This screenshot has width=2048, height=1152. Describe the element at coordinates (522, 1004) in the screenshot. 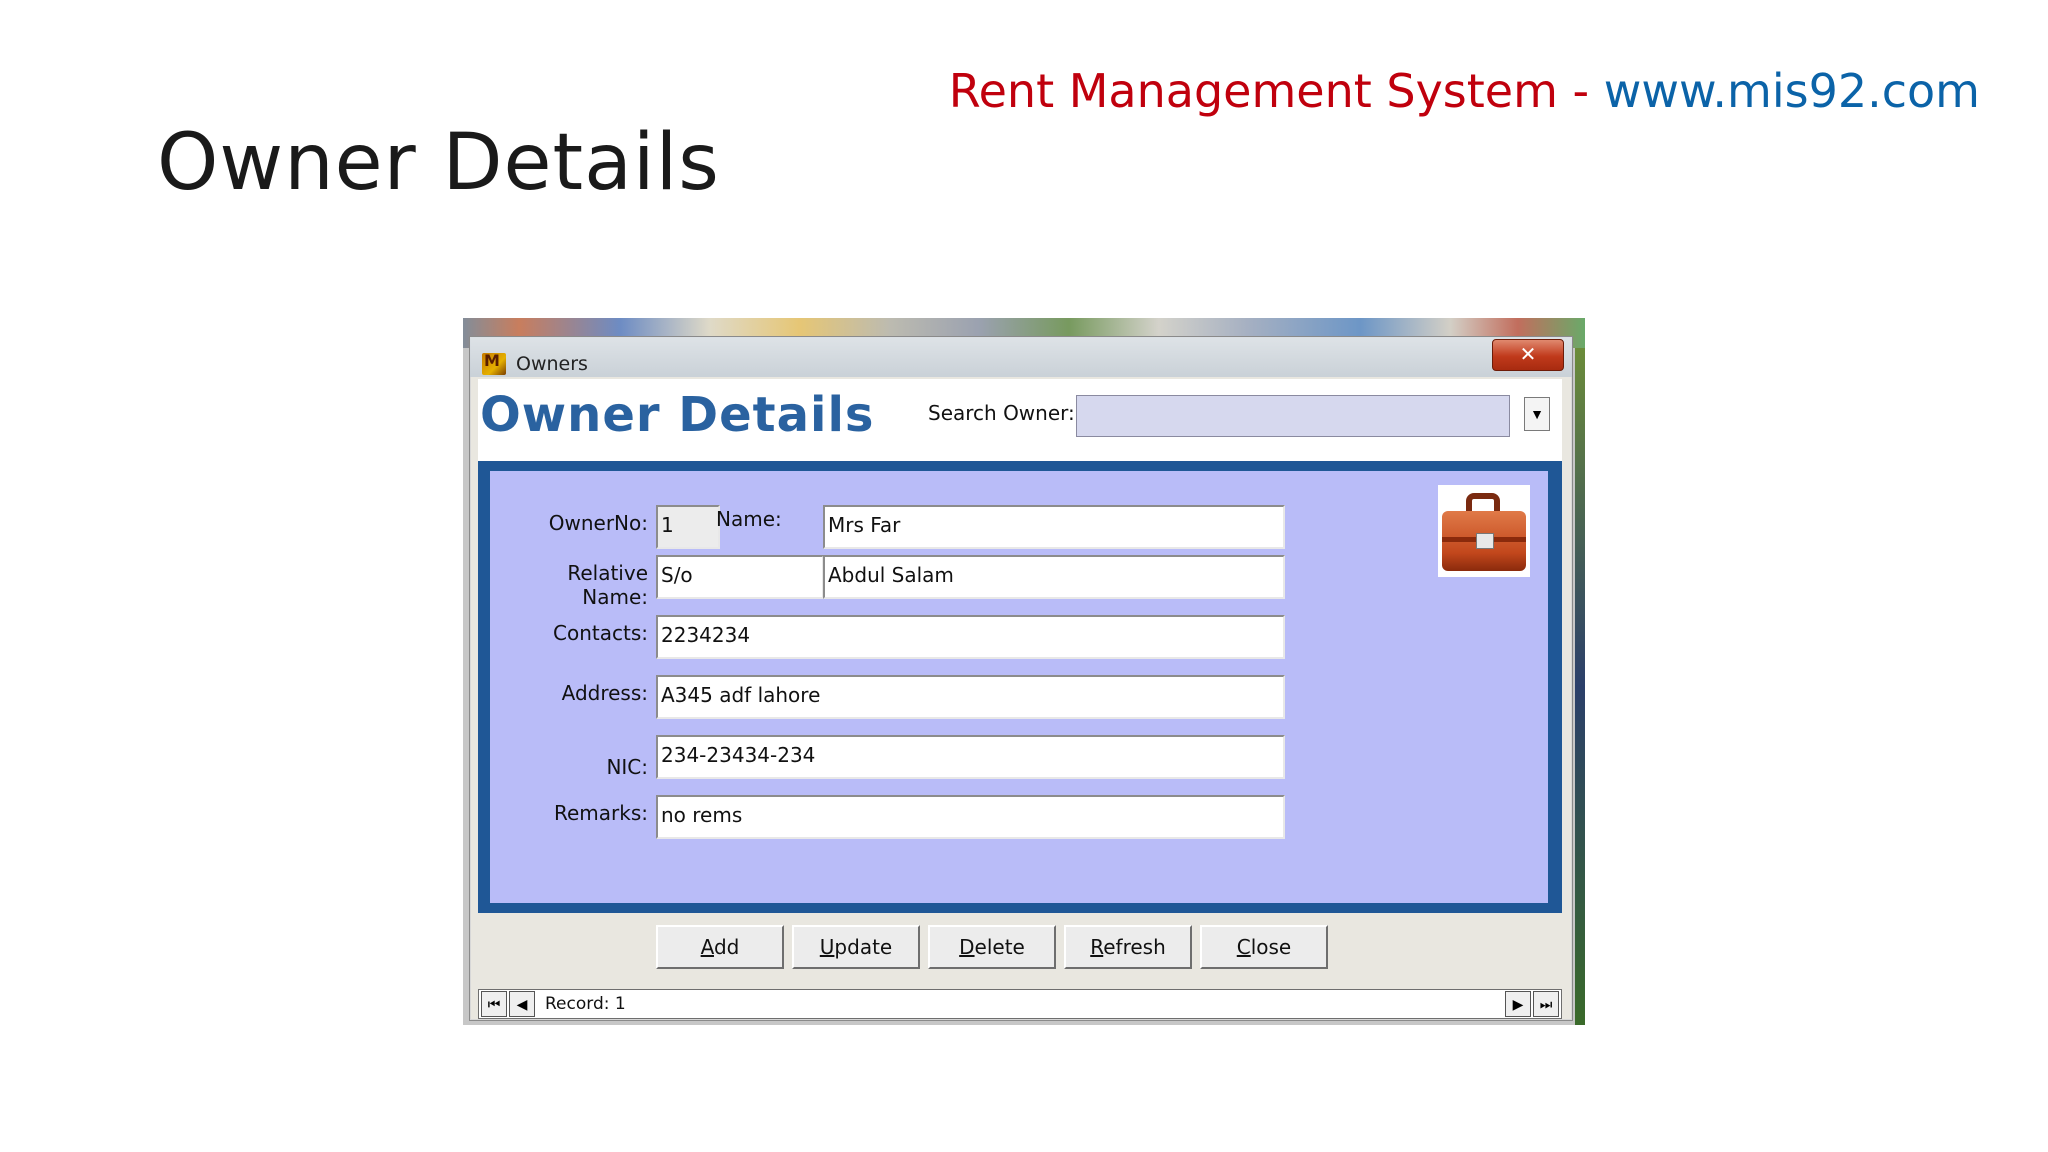

I see `previous-record-icon: ◀` at that location.